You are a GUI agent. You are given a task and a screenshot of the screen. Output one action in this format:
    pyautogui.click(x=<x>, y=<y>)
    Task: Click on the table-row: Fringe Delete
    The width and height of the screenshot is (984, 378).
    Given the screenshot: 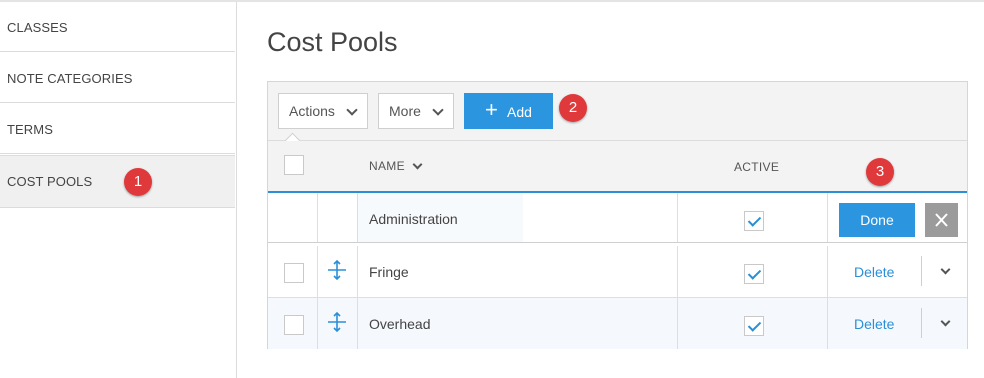 What is the action you would take?
    pyautogui.click(x=617, y=272)
    